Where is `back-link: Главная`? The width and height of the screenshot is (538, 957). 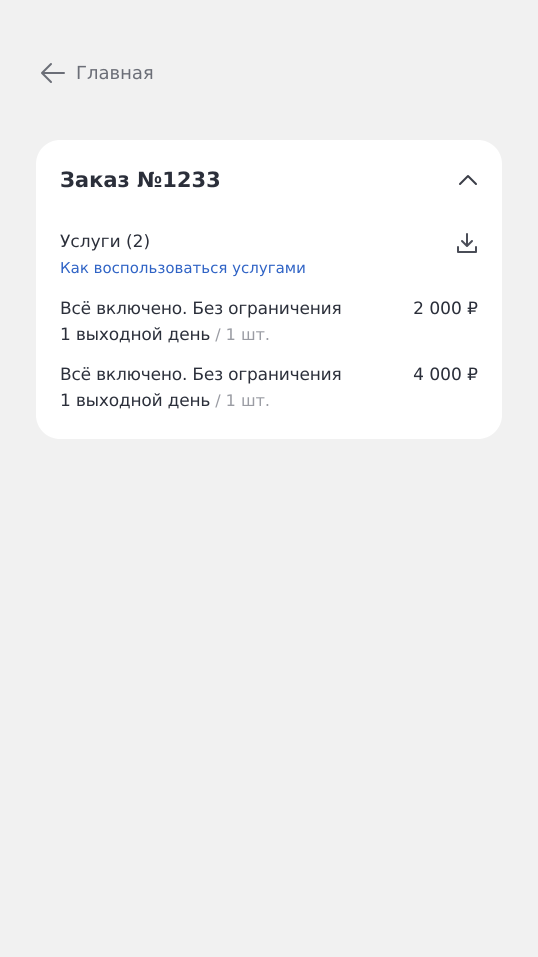
back-link: Главная is located at coordinates (97, 73).